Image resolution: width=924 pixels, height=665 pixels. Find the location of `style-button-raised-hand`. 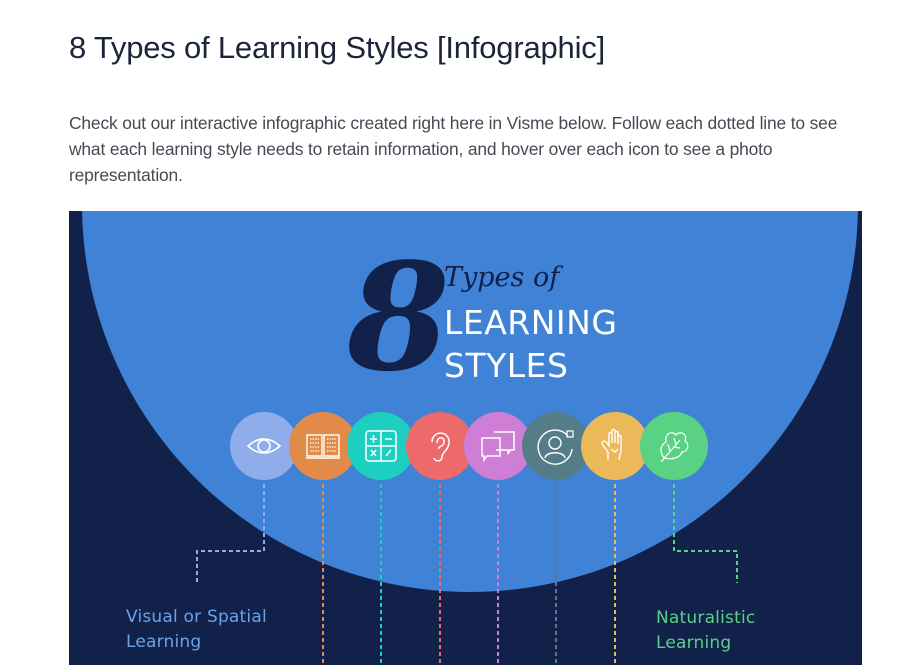

style-button-raised-hand is located at coordinates (615, 446).